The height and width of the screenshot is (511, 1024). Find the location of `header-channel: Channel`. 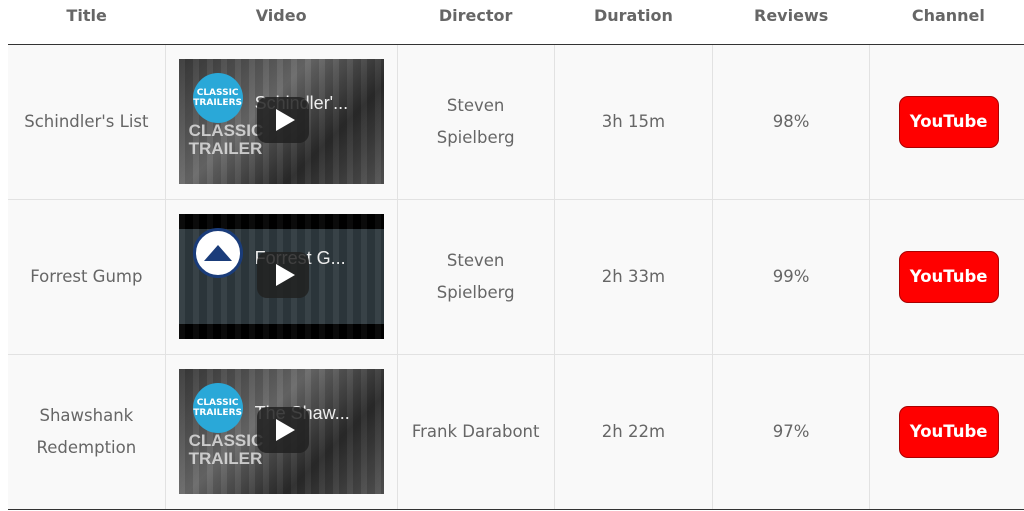

header-channel: Channel is located at coordinates (946, 22).